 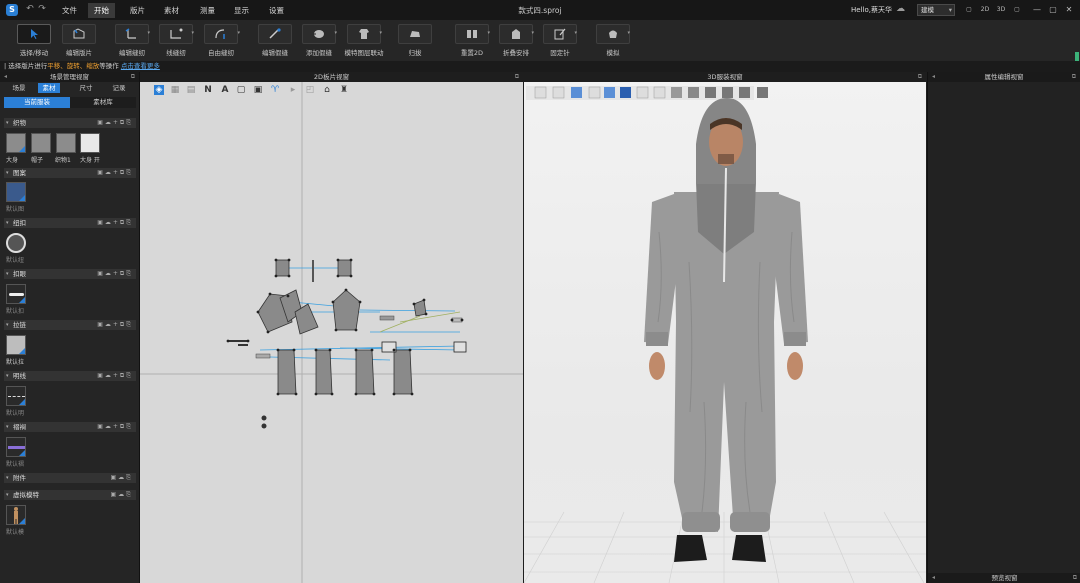 I want to click on fabric-thumb-body-open, so click(x=90, y=143).